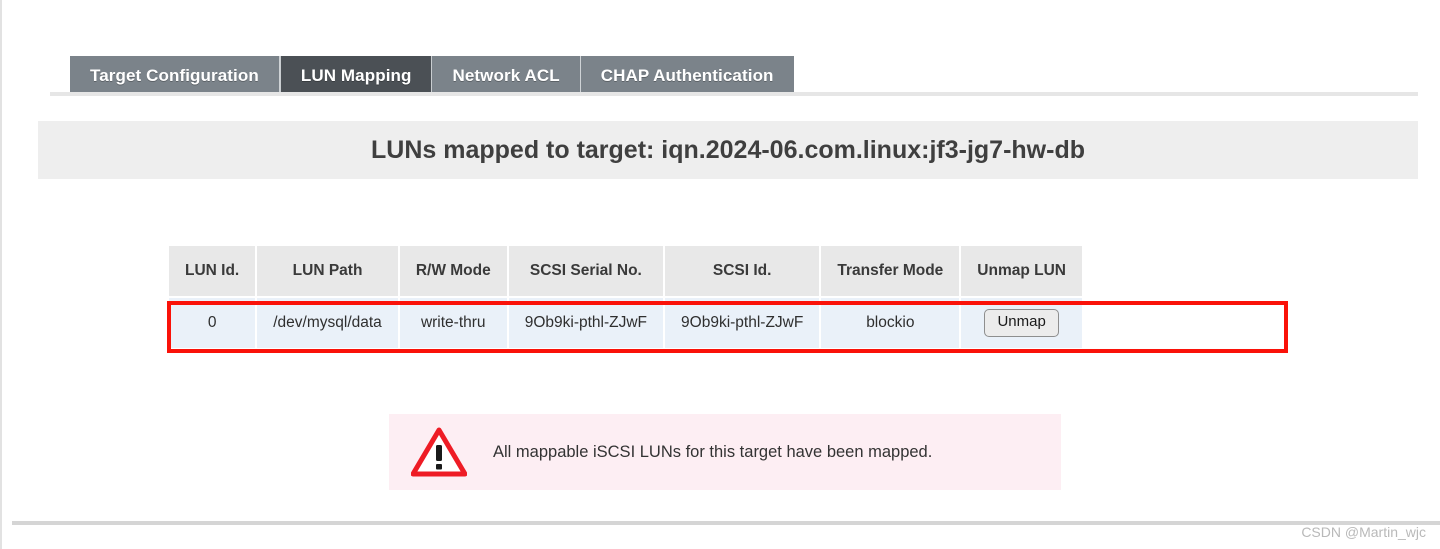 The height and width of the screenshot is (549, 1440). Describe the element at coordinates (743, 322) in the screenshot. I see `cell-scsi-id: 9Ob9ki-pthl-ZJwF` at that location.